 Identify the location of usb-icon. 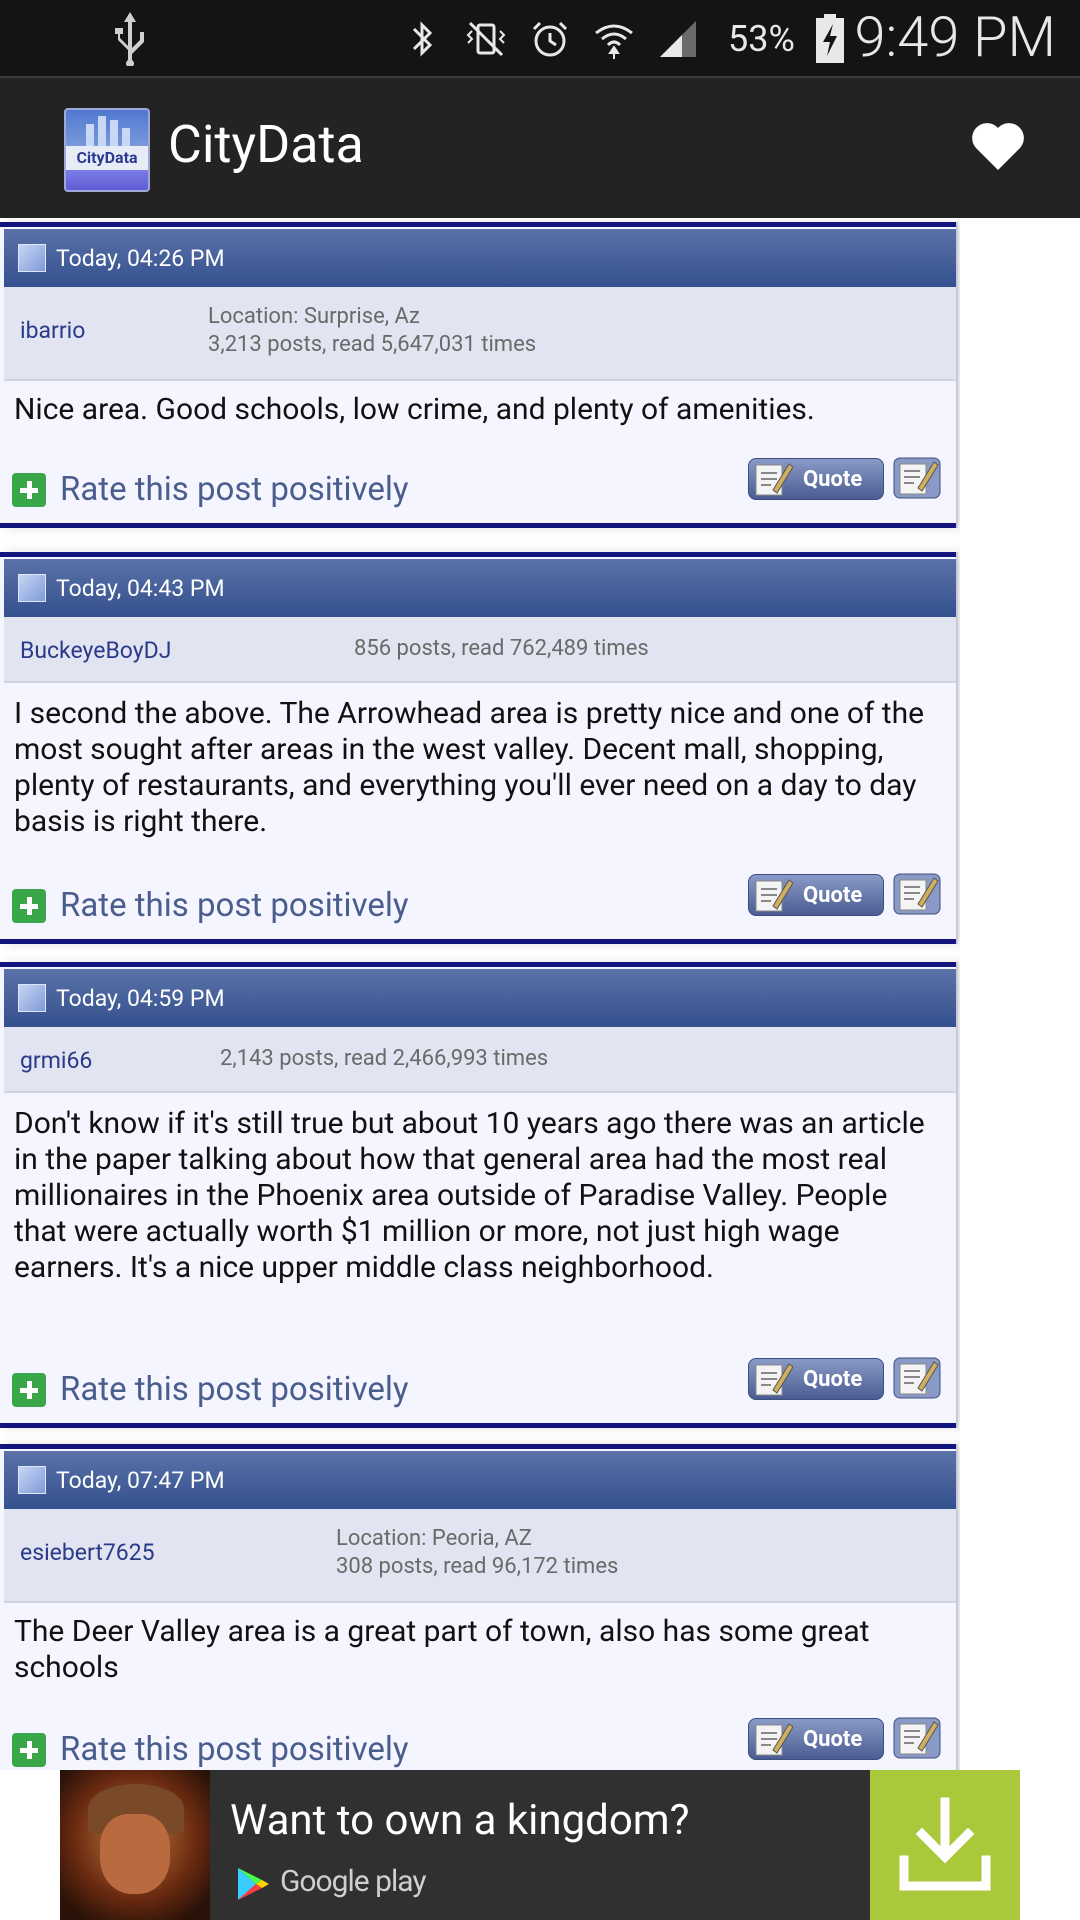
(129, 39).